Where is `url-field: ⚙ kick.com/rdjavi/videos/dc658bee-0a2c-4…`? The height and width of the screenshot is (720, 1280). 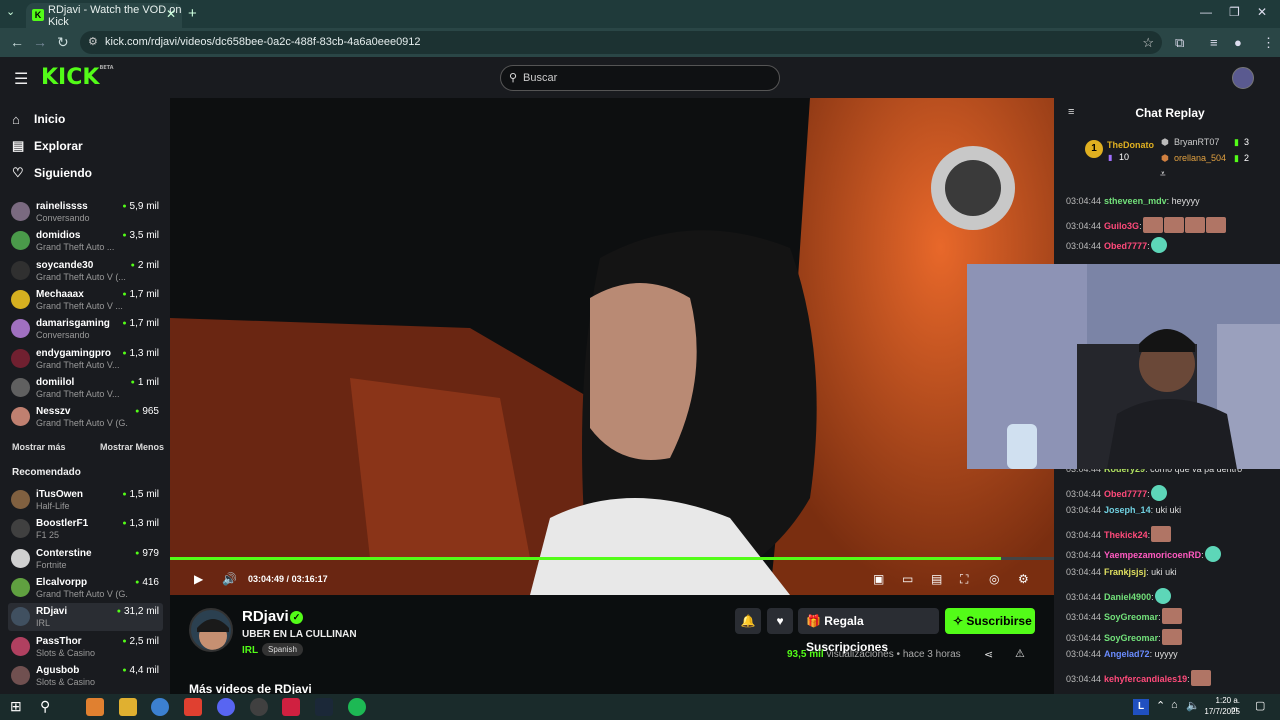
url-field: ⚙ kick.com/rdjavi/videos/dc658bee-0a2c-4… is located at coordinates (621, 42).